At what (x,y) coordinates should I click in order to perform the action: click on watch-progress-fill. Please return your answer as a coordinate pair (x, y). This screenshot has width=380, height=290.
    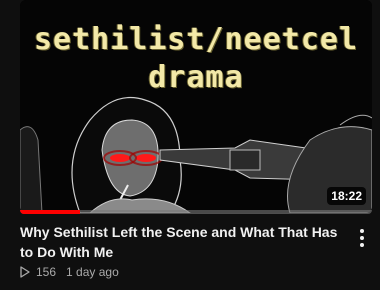
    Looking at the image, I should click on (50, 212).